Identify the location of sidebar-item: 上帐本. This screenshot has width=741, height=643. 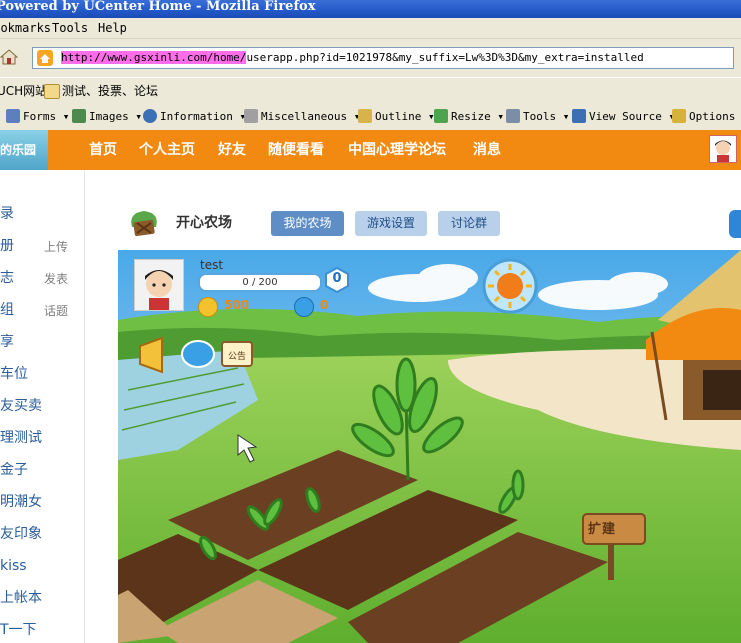
(21, 598).